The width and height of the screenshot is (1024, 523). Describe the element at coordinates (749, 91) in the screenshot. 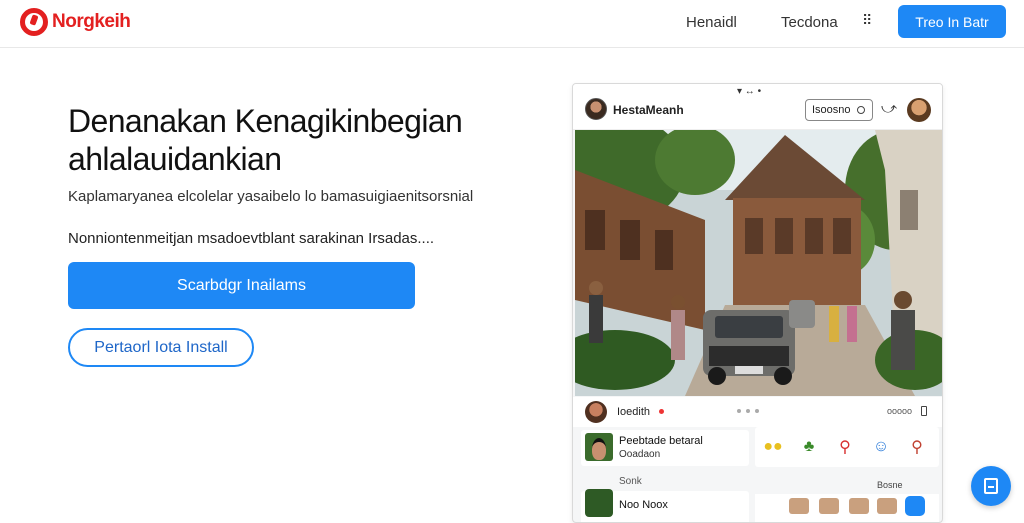

I see `mock-status-icons: ▾ ↔ •` at that location.